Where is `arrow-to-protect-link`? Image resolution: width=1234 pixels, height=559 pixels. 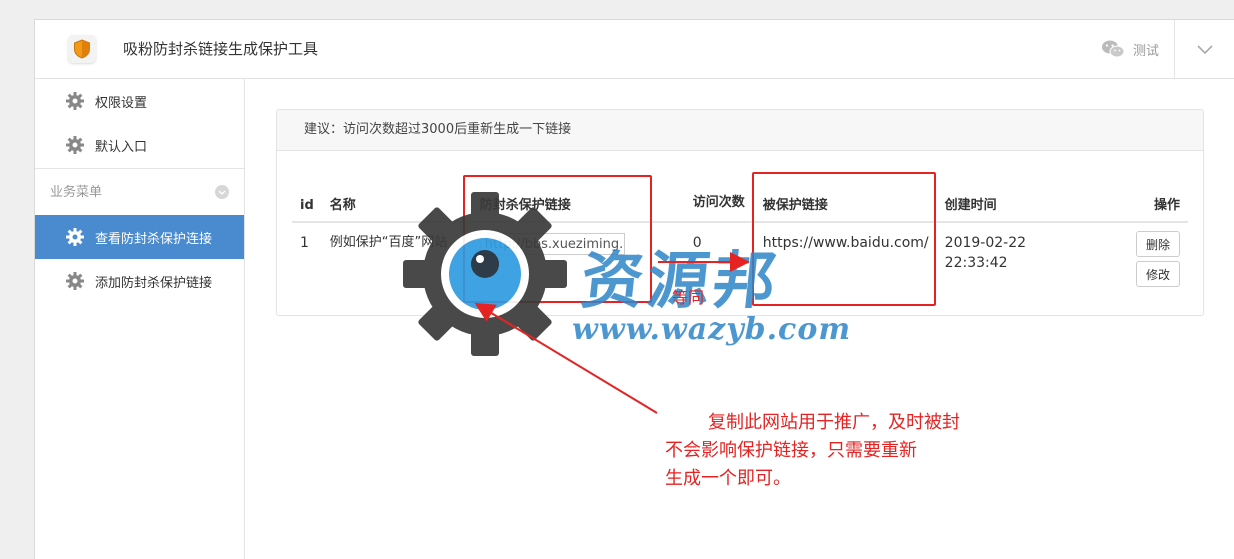
arrow-to-protect-link is located at coordinates (566, 358).